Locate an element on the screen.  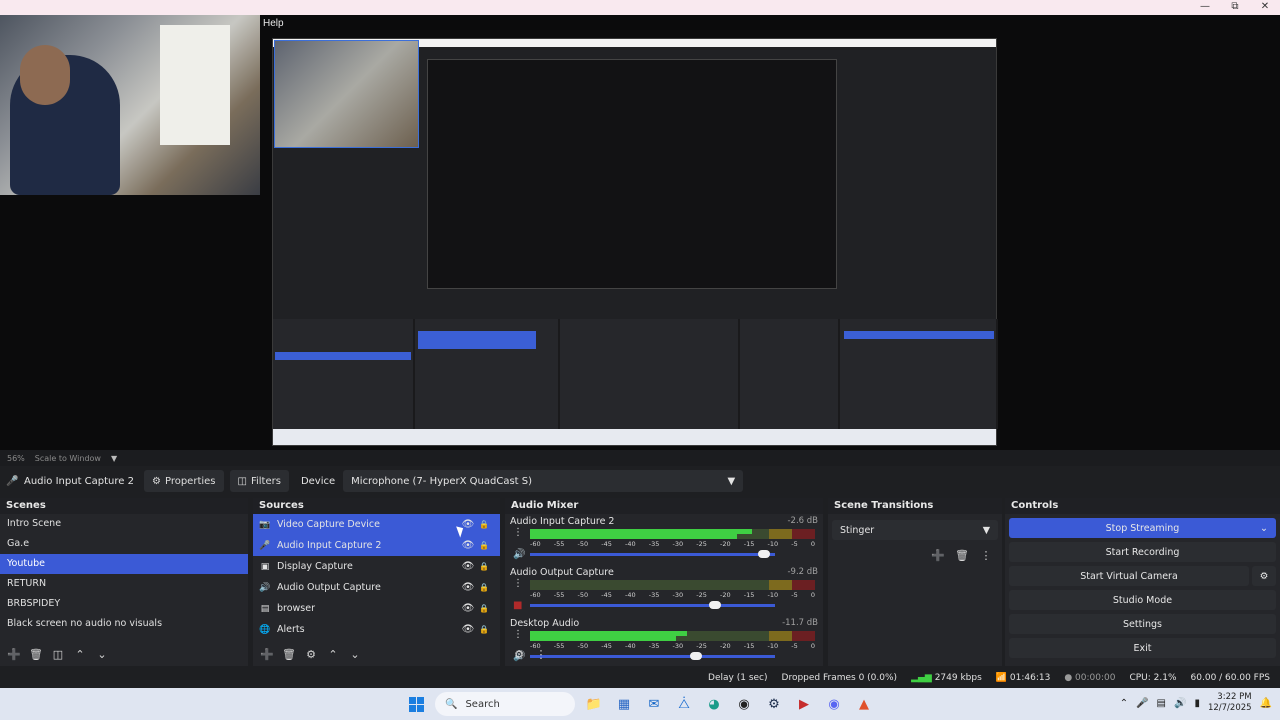
source-item: 🔊 Audio Output Capture 👁 🔒 is located at coordinates (376, 587).